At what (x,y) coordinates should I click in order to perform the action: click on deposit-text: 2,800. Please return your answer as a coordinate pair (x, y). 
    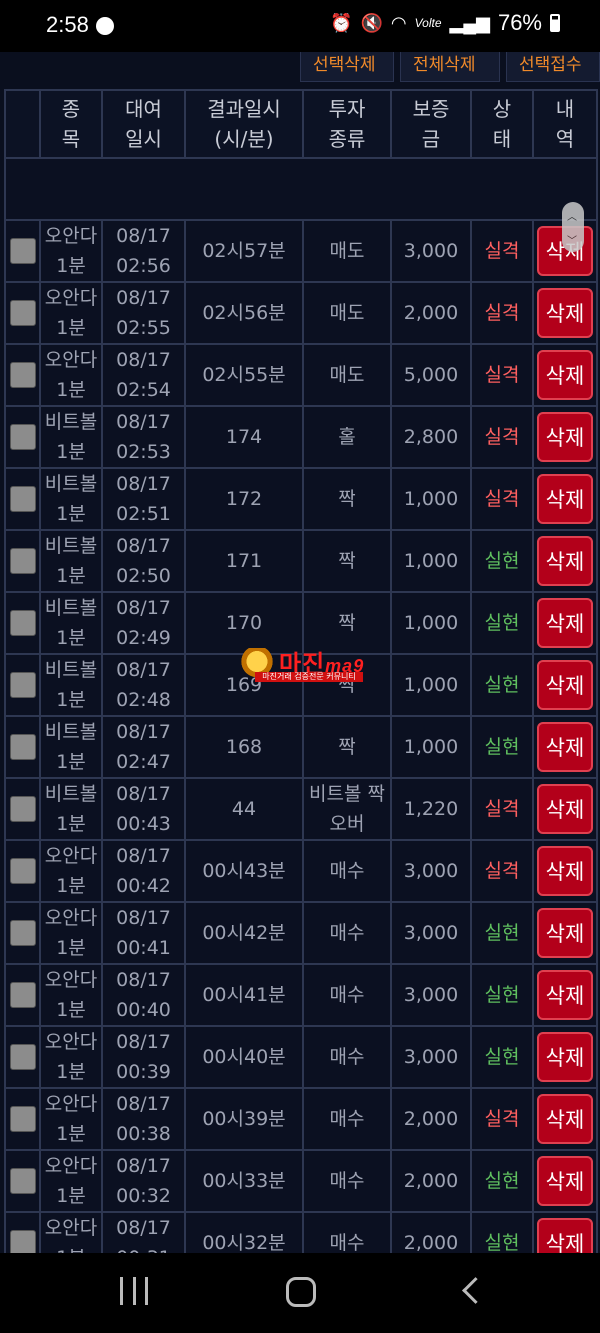
    Looking at the image, I should click on (431, 436).